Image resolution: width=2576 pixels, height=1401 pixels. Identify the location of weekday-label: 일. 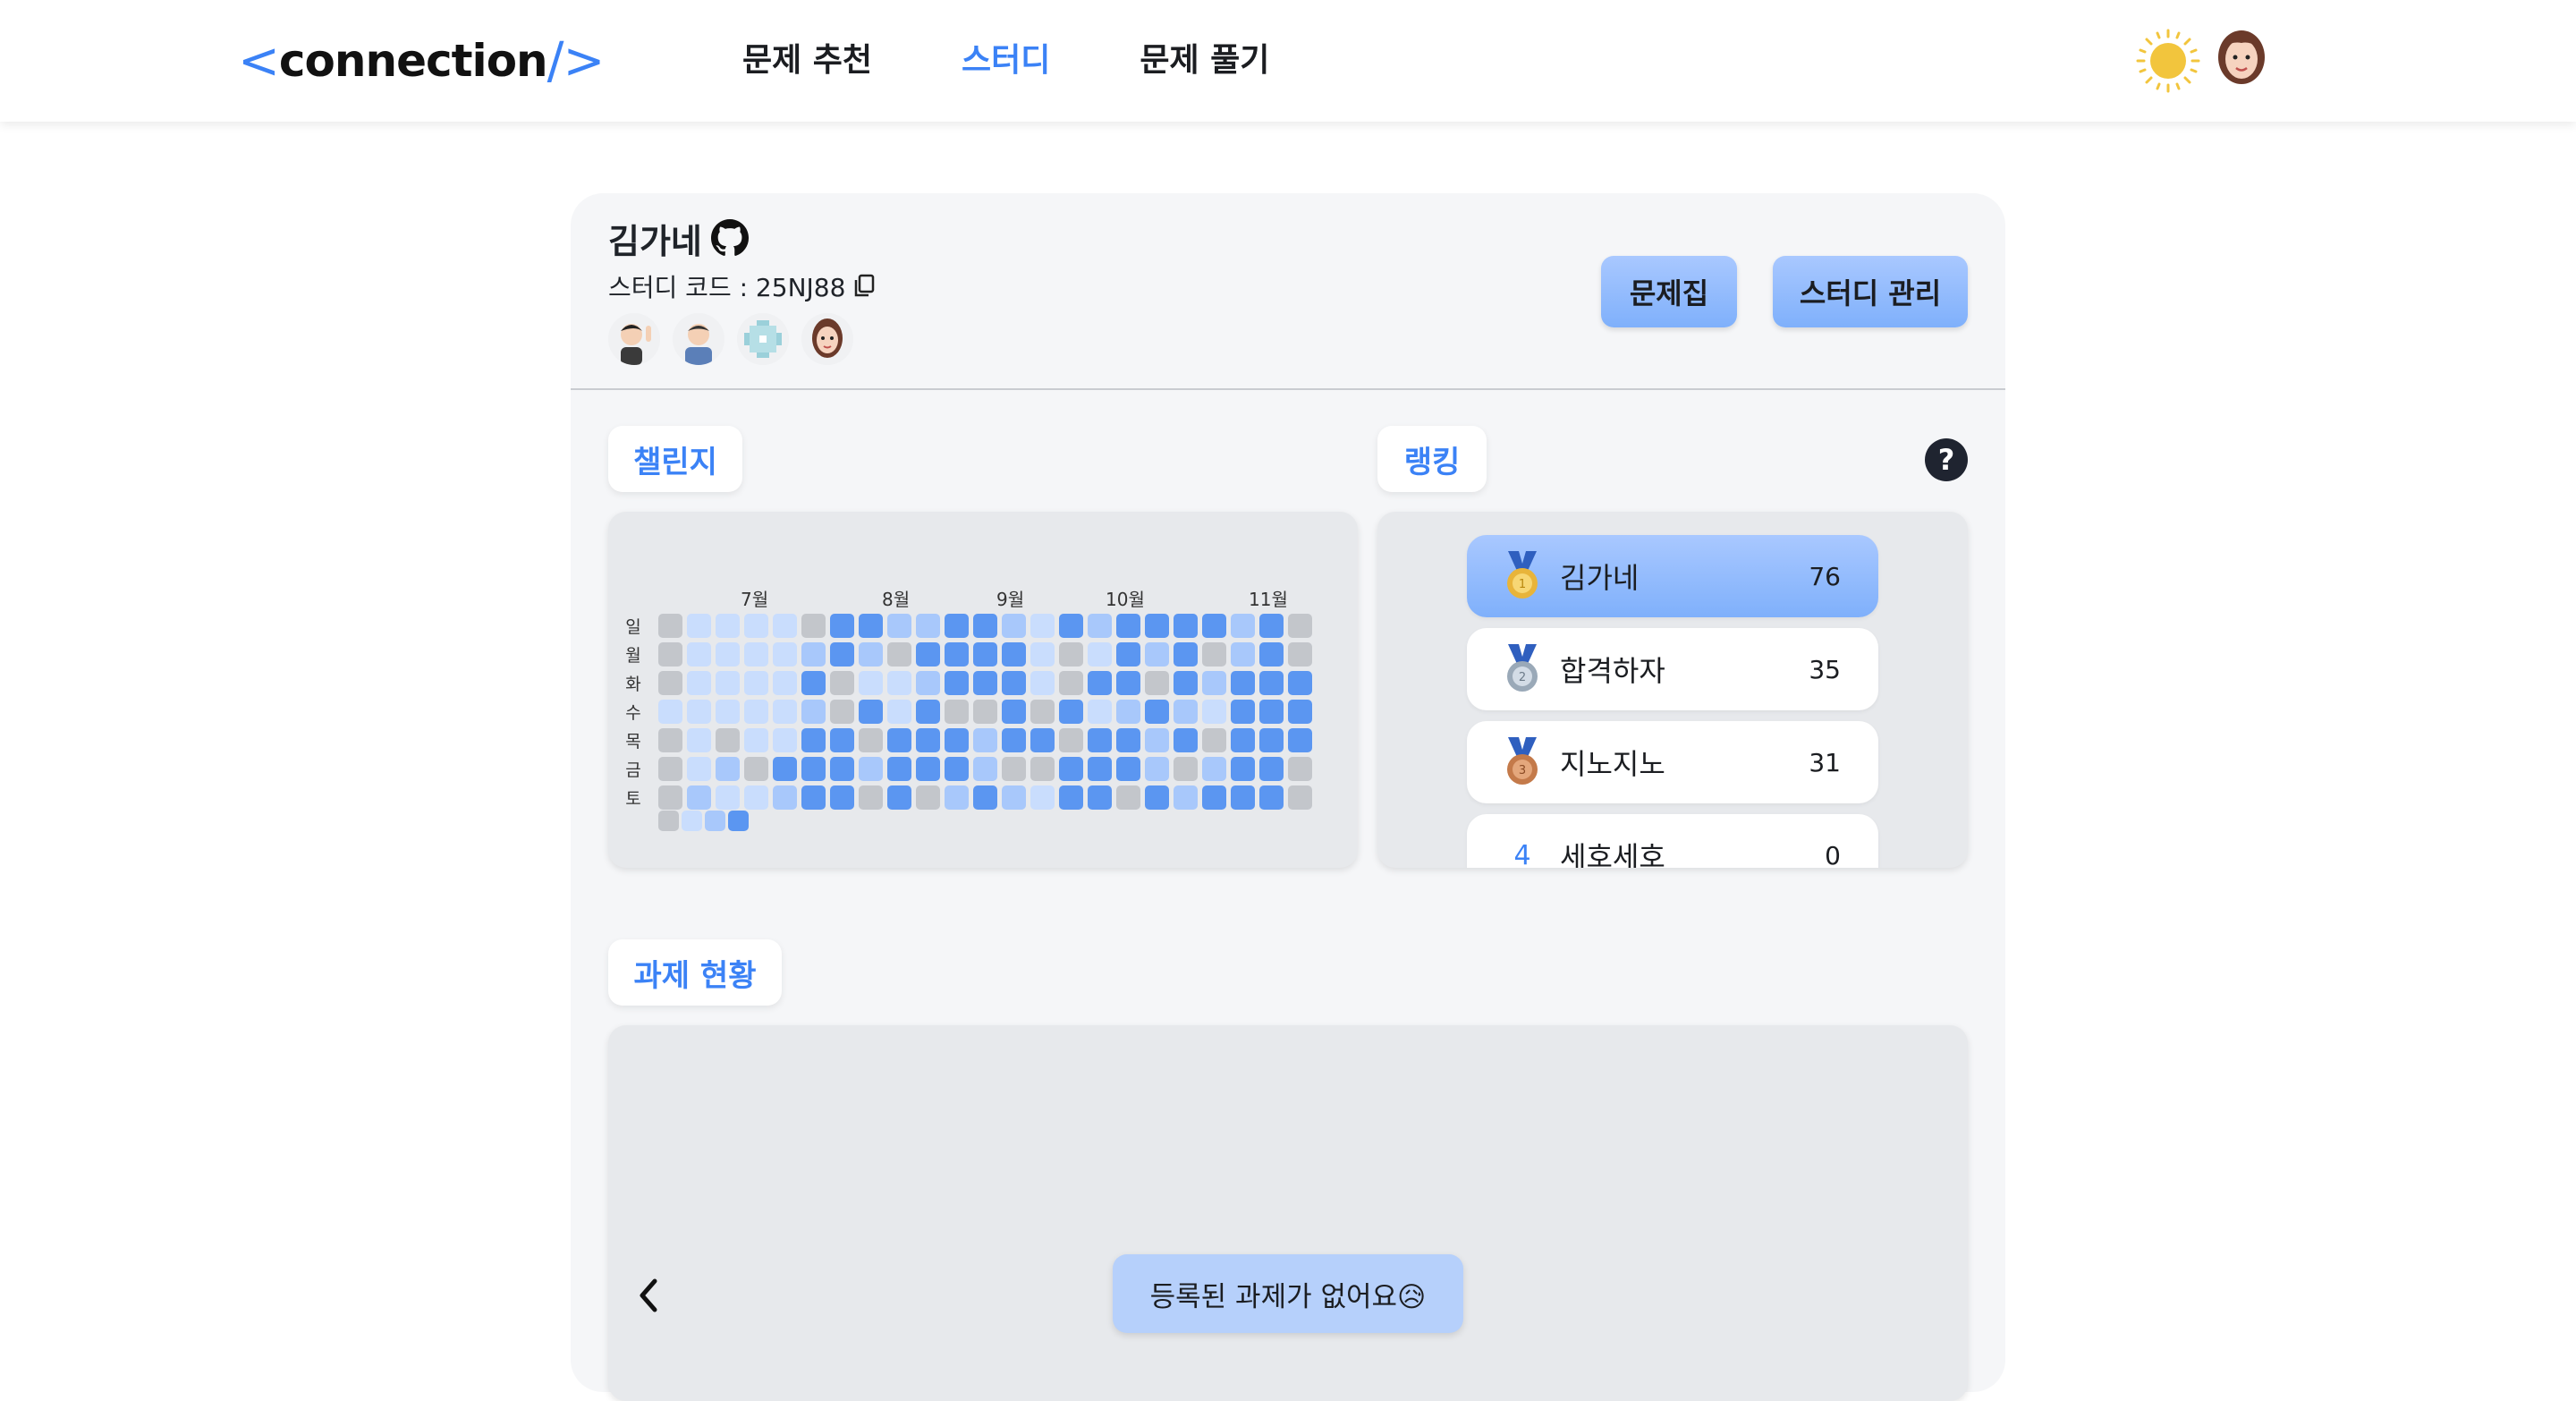
(633, 627).